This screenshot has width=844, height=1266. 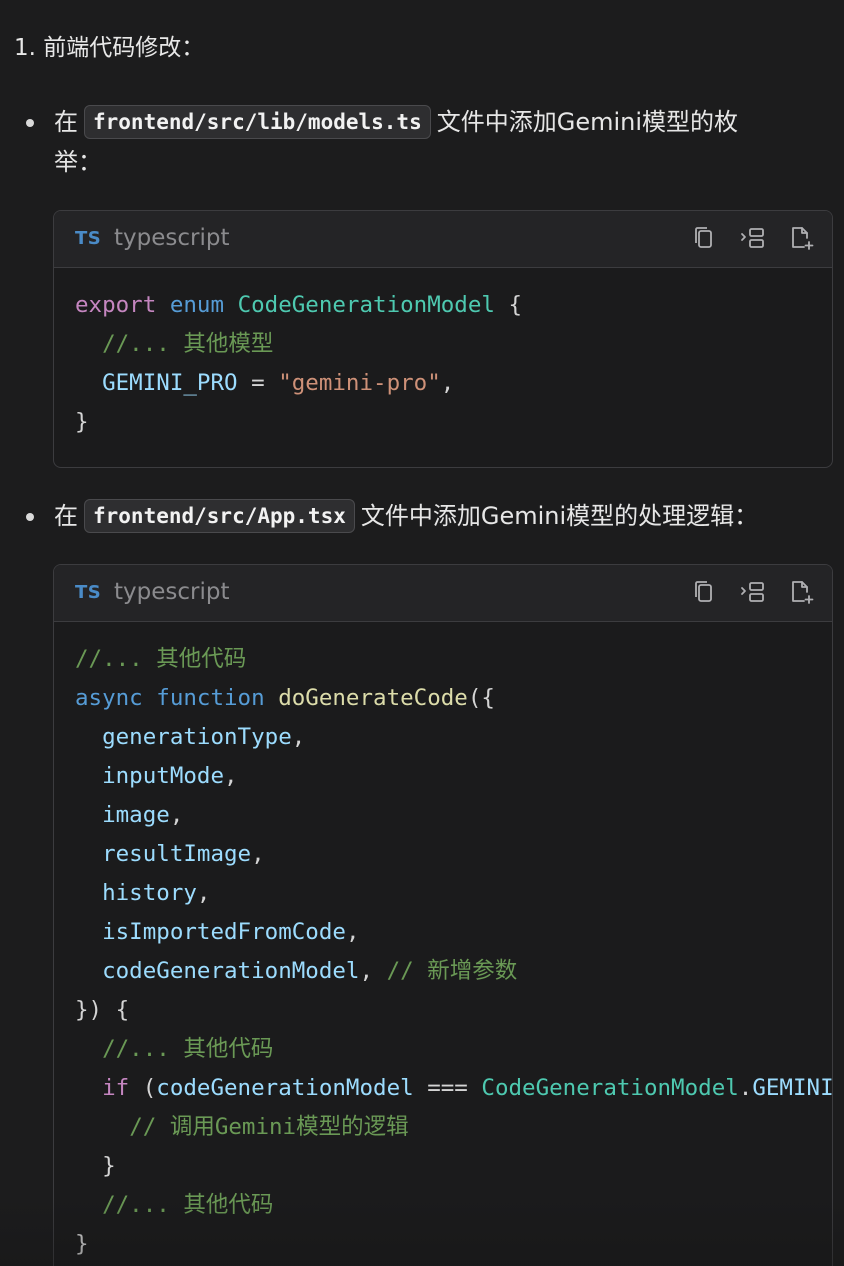 I want to click on code-token: }) {, so click(x=102, y=1010).